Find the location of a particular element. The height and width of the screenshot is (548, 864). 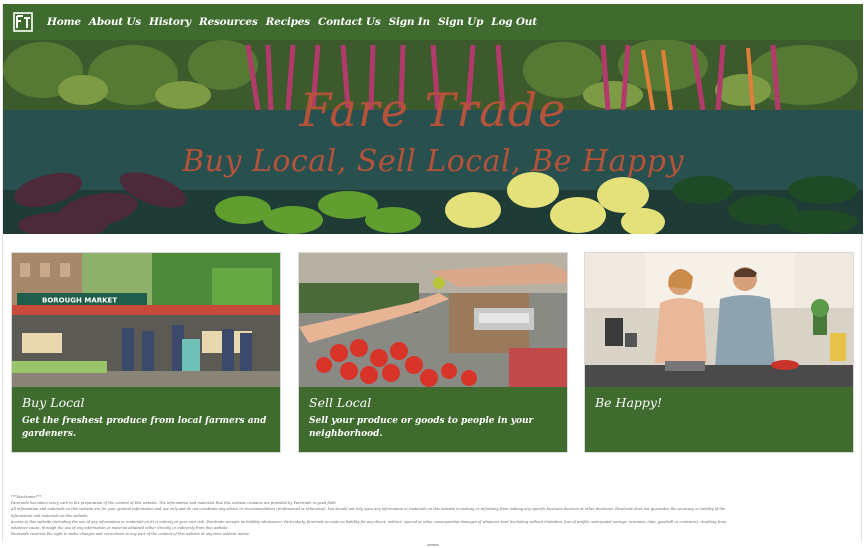

borough-market-sign: BOROUGH MARKET is located at coordinates (79, 301).